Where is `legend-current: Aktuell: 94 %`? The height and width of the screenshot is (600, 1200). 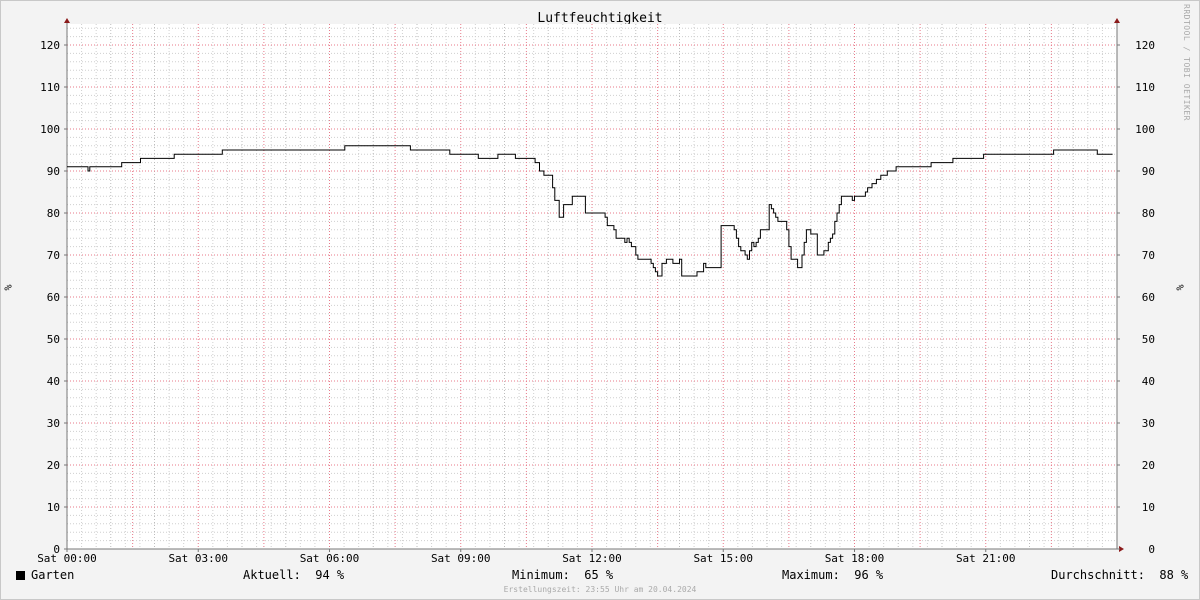
legend-current: Aktuell: 94 % is located at coordinates (293, 575).